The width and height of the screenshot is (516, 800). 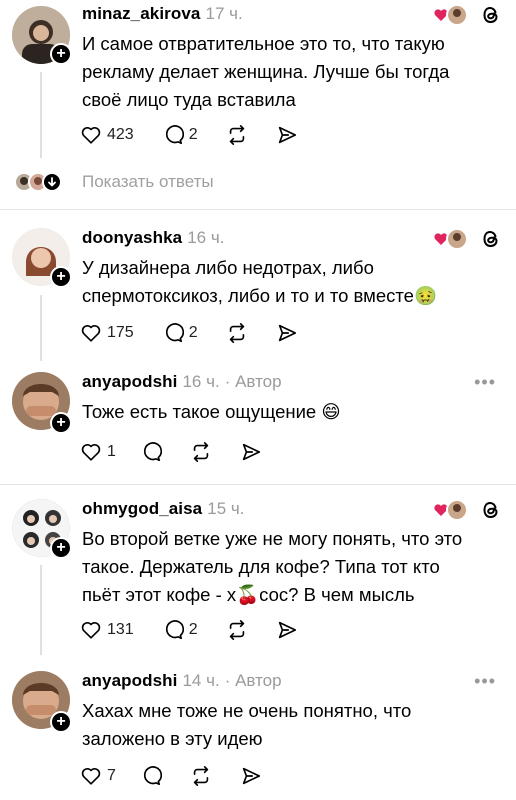 I want to click on show-replies-link: Показать ответы, so click(x=148, y=182).